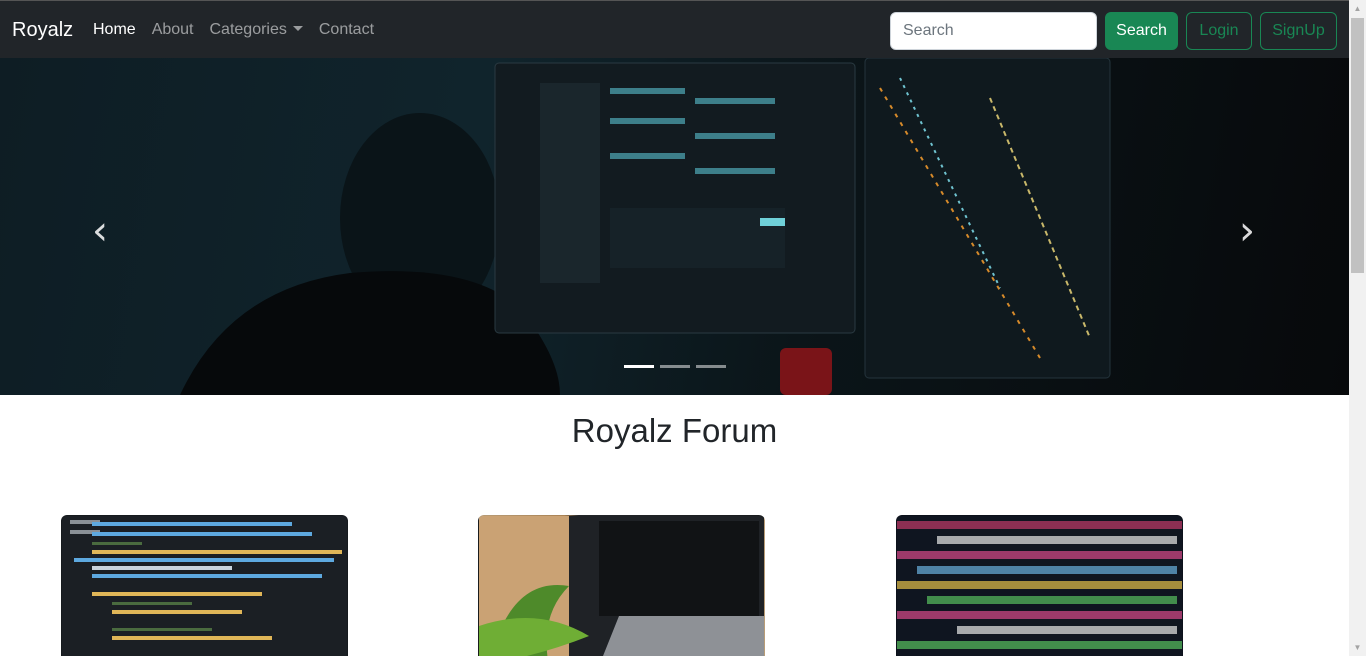 The image size is (1366, 656). What do you see at coordinates (1298, 31) in the screenshot?
I see `signup-button: SignUp` at bounding box center [1298, 31].